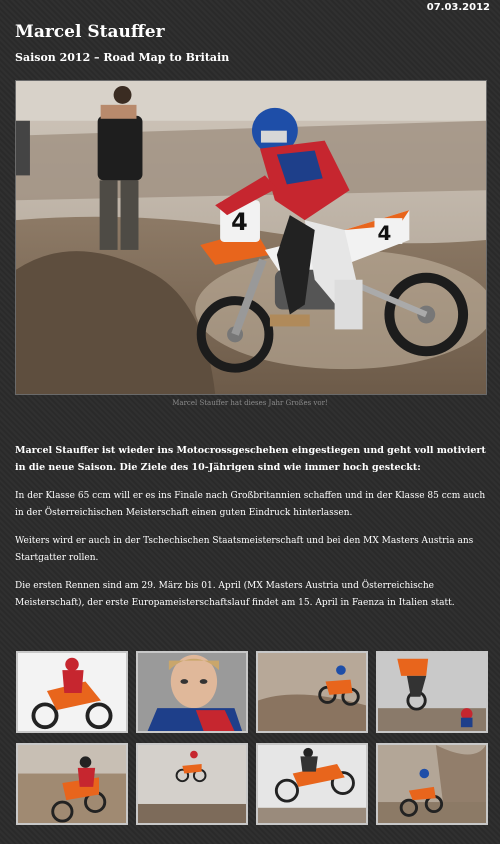  Describe the element at coordinates (458, 7) in the screenshot. I see `date-label: 07.03.2012` at that location.